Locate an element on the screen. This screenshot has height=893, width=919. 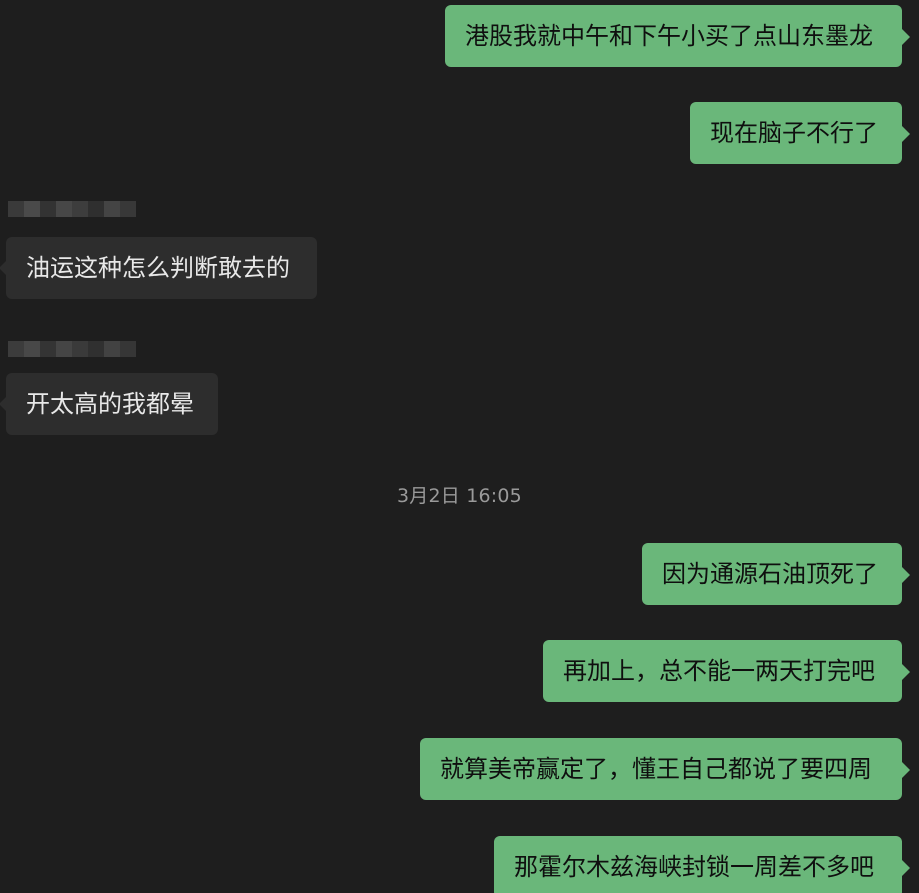
message-bubble-sent: 再加上，总不能一两天打完吧 is located at coordinates (726, 671).